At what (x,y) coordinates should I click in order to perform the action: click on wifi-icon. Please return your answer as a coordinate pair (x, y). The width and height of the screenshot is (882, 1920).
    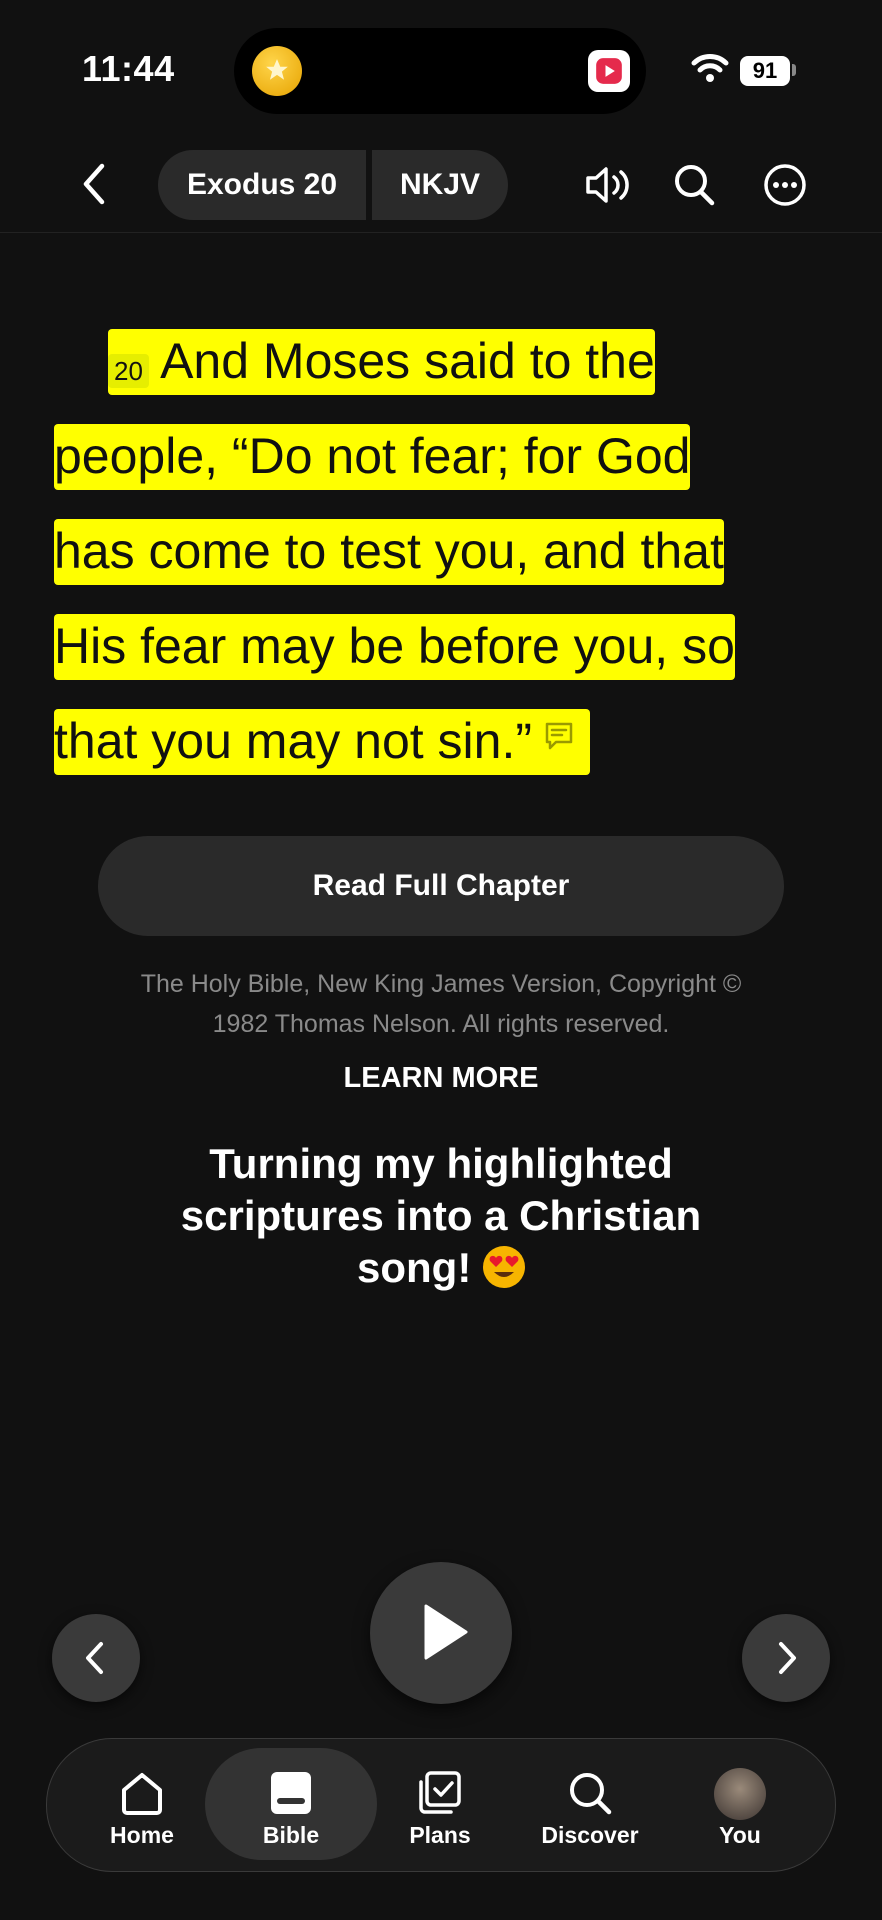
    Looking at the image, I should click on (710, 70).